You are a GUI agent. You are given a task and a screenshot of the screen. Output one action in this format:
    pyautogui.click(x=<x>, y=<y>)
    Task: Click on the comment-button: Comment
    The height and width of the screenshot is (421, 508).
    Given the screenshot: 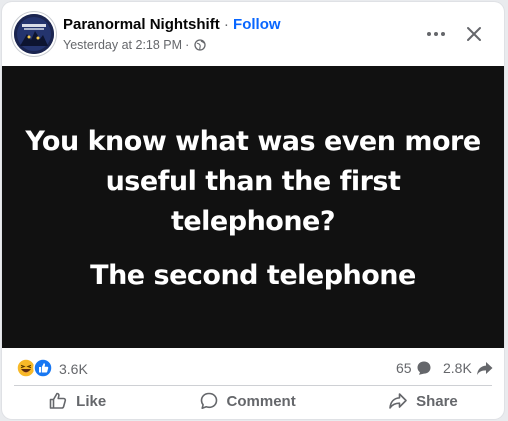 What is the action you would take?
    pyautogui.click(x=247, y=401)
    